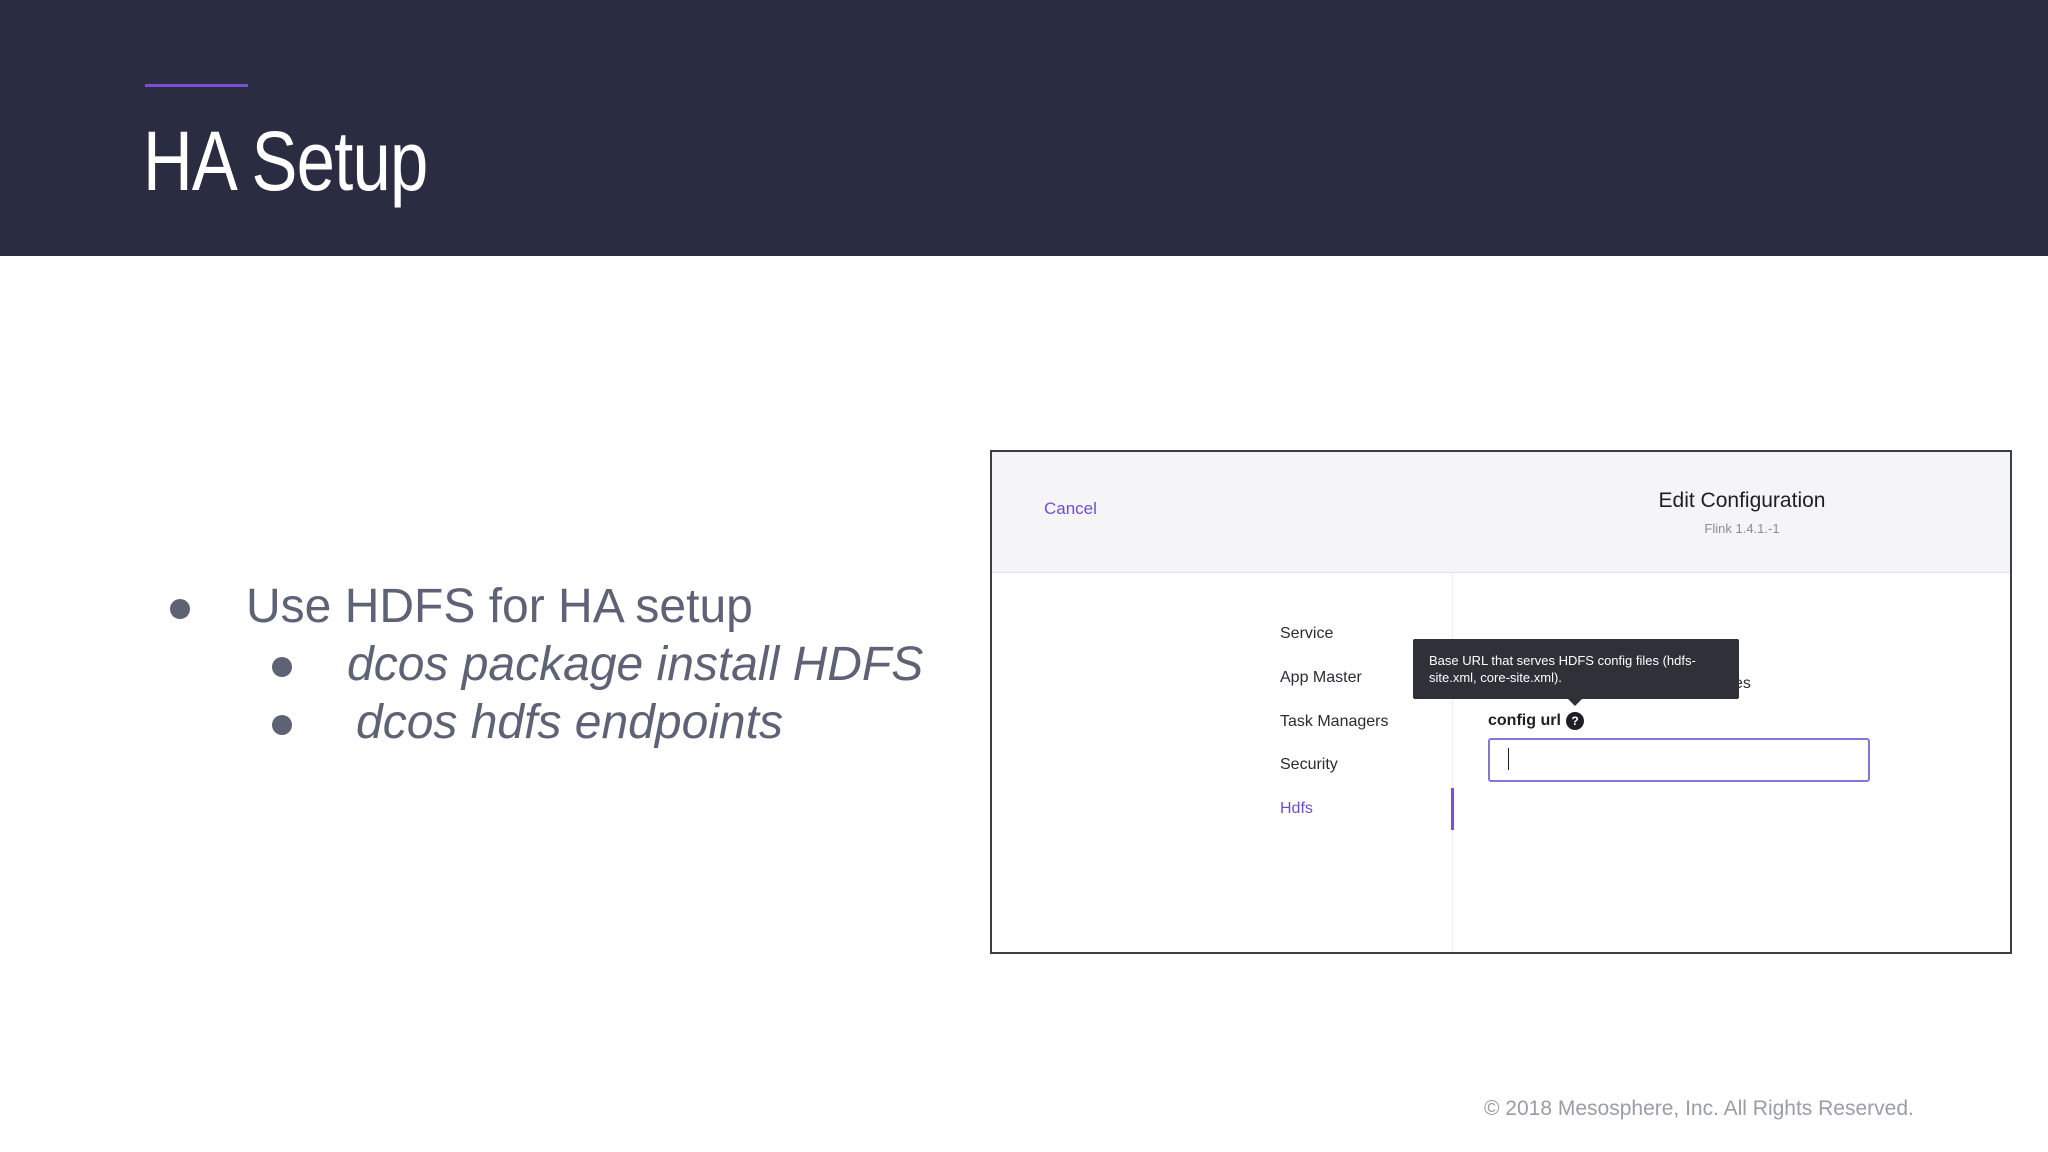  What do you see at coordinates (1742, 500) in the screenshot?
I see `modal-title: Edit Configuration` at bounding box center [1742, 500].